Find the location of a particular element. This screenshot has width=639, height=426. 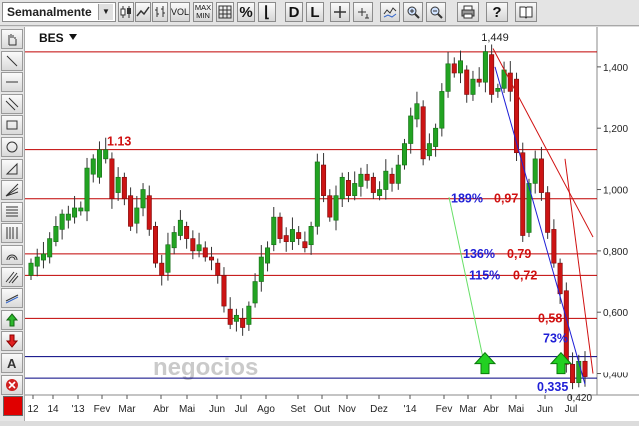

vertical-lines-icon is located at coordinates (12, 233).